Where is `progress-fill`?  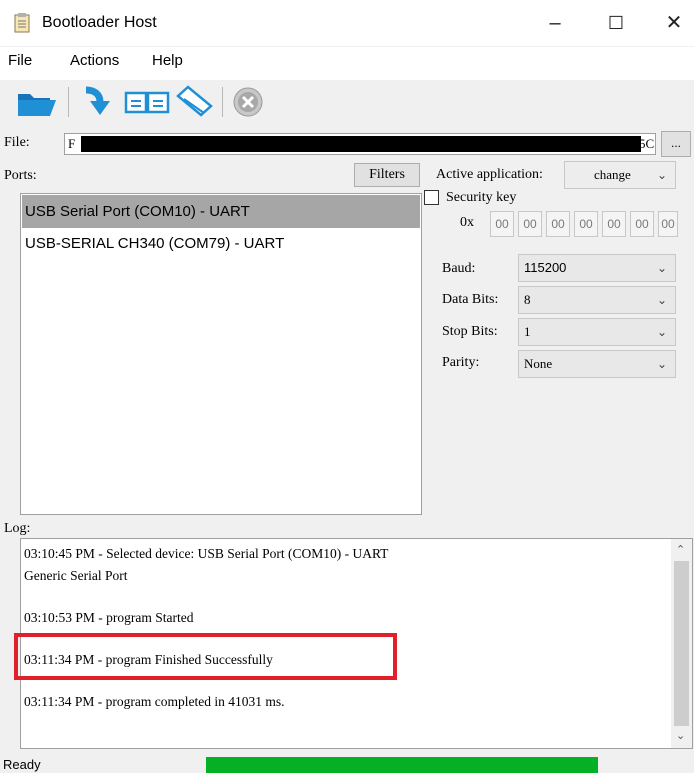
progress-fill is located at coordinates (402, 765).